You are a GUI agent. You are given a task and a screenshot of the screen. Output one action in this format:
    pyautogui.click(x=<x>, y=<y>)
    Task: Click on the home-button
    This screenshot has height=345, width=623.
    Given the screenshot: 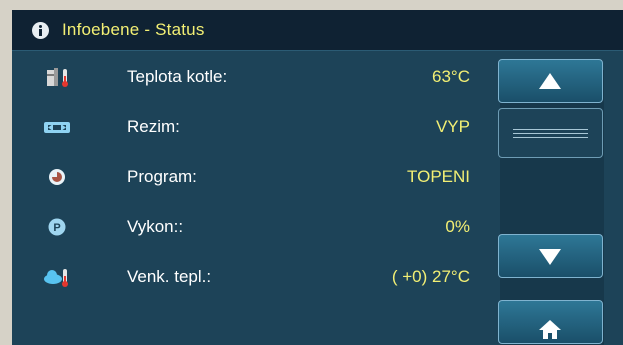 What is the action you would take?
    pyautogui.click(x=550, y=322)
    